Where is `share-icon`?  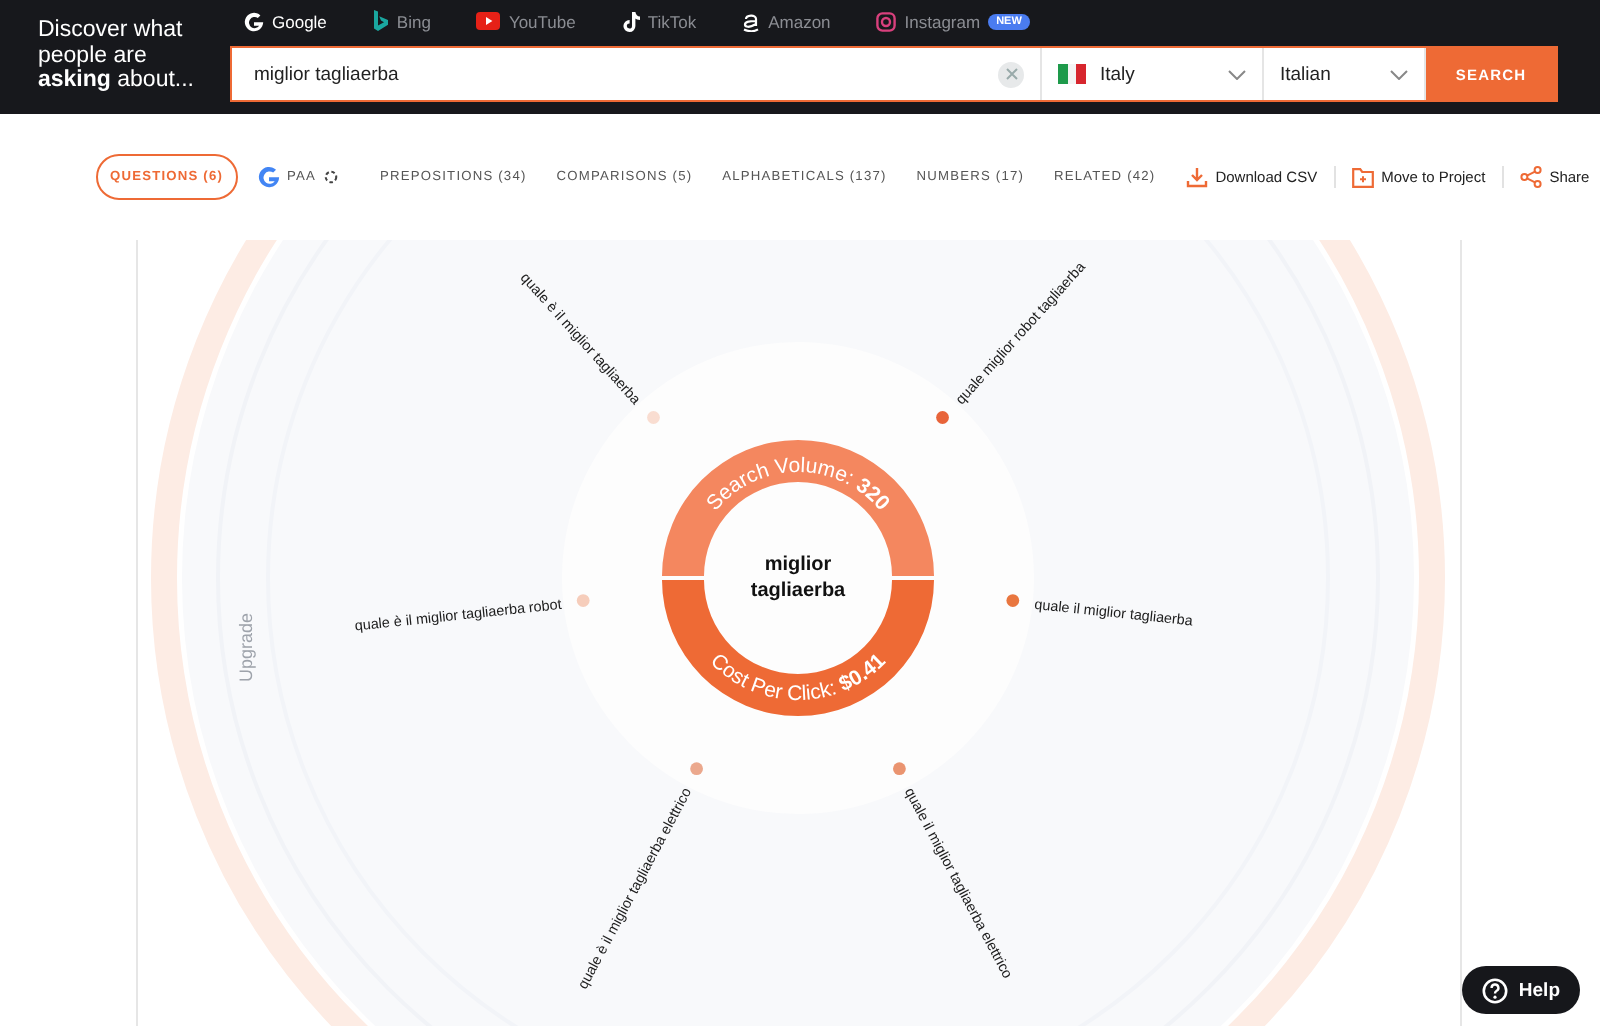
share-icon is located at coordinates (1530, 177).